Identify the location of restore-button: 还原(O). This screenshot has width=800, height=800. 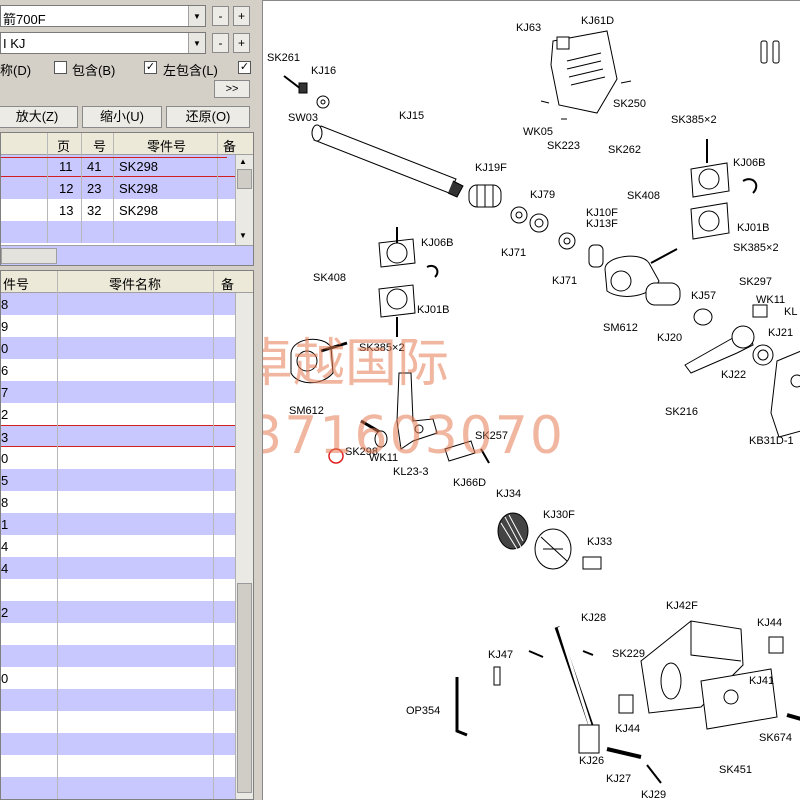
(208, 117).